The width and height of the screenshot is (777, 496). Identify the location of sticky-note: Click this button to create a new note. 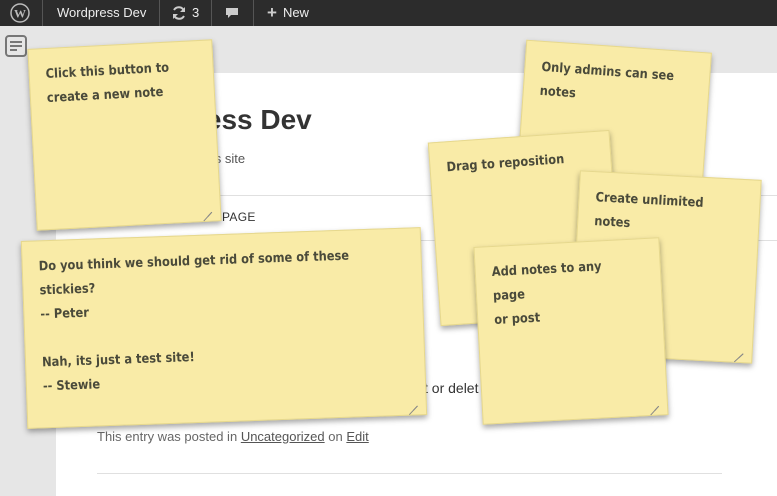
(124, 135).